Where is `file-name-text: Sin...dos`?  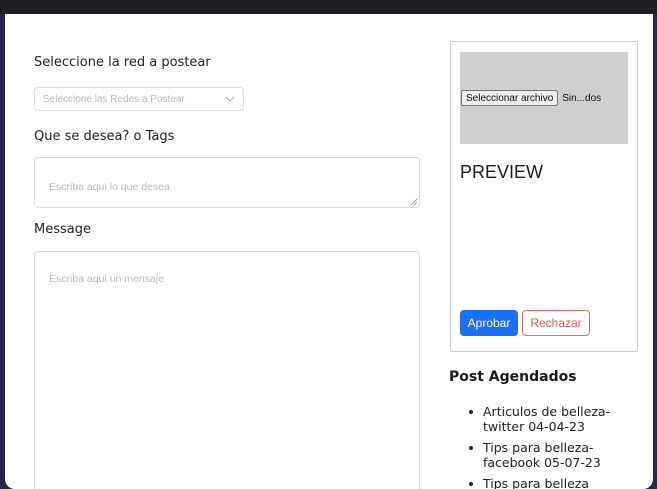
file-name-text: Sin...dos is located at coordinates (582, 98).